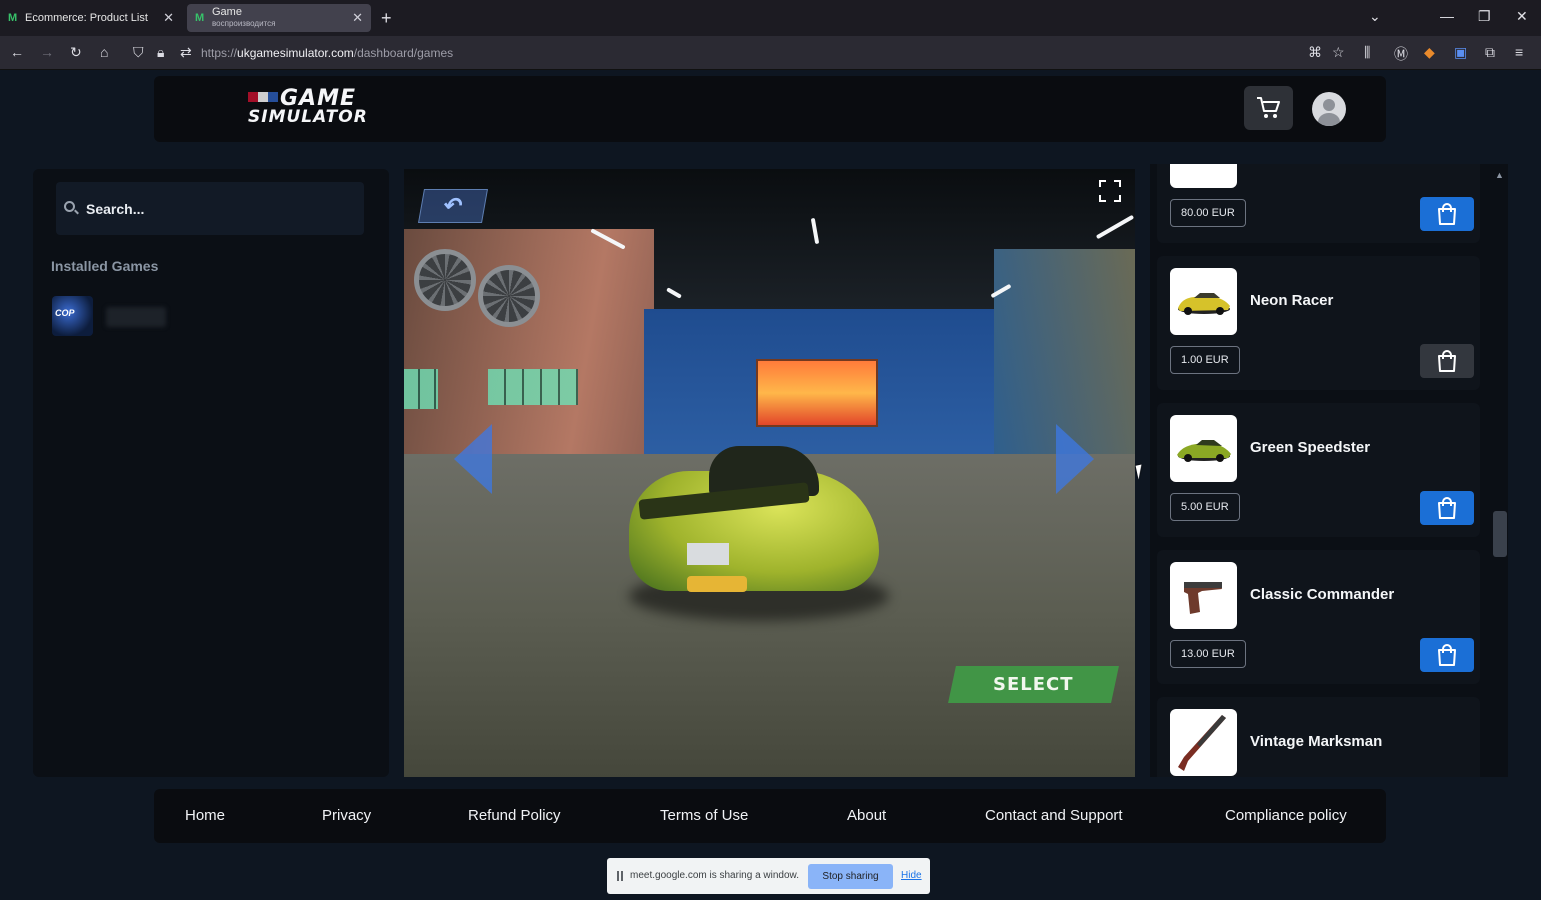  I want to click on product-price: 5.00 EUR, so click(1205, 507).